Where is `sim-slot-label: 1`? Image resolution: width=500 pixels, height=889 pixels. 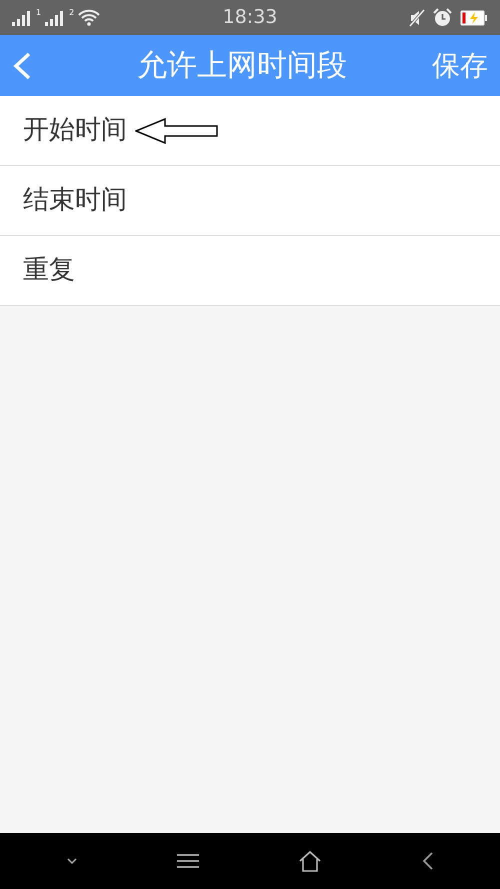 sim-slot-label: 1 is located at coordinates (39, 13).